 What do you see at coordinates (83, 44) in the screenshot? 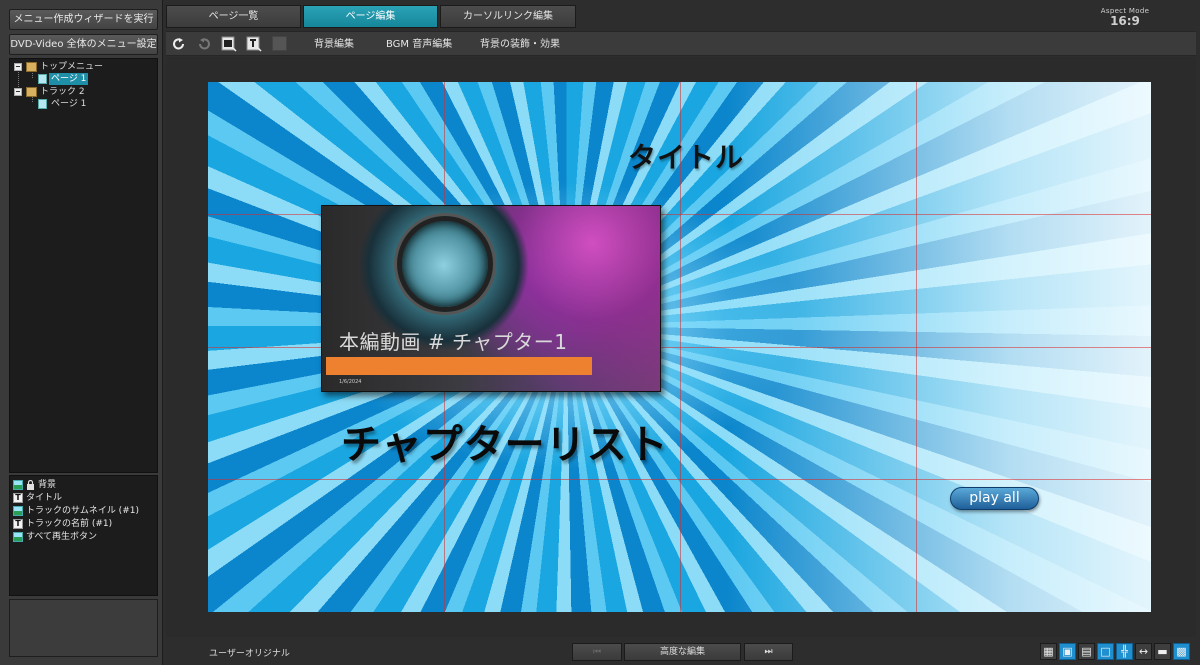
I see `dvd-menu-settings-button: DVD-Video 全体のメニュー設定` at bounding box center [83, 44].